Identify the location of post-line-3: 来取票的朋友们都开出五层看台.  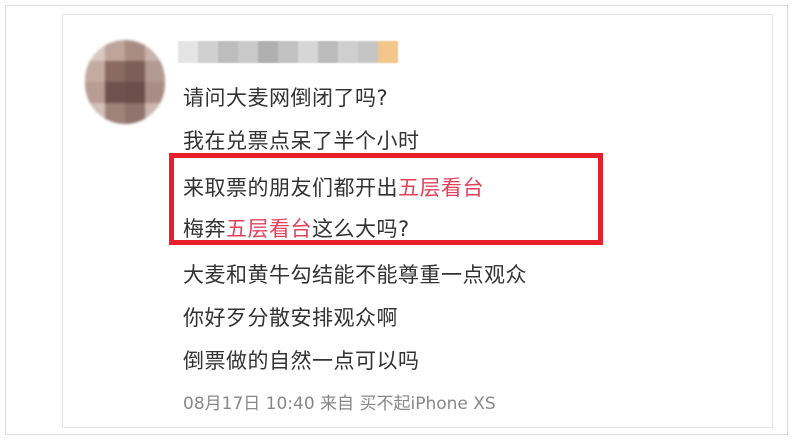
(333, 188).